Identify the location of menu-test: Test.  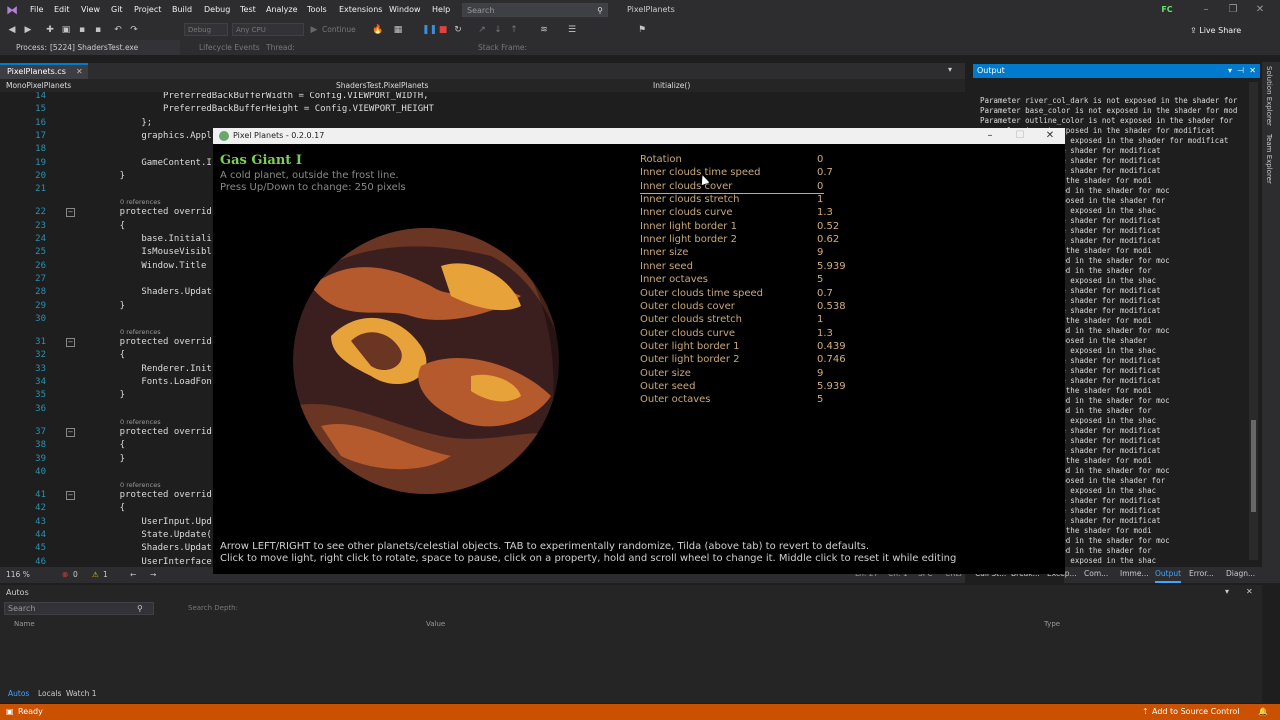
(248, 10).